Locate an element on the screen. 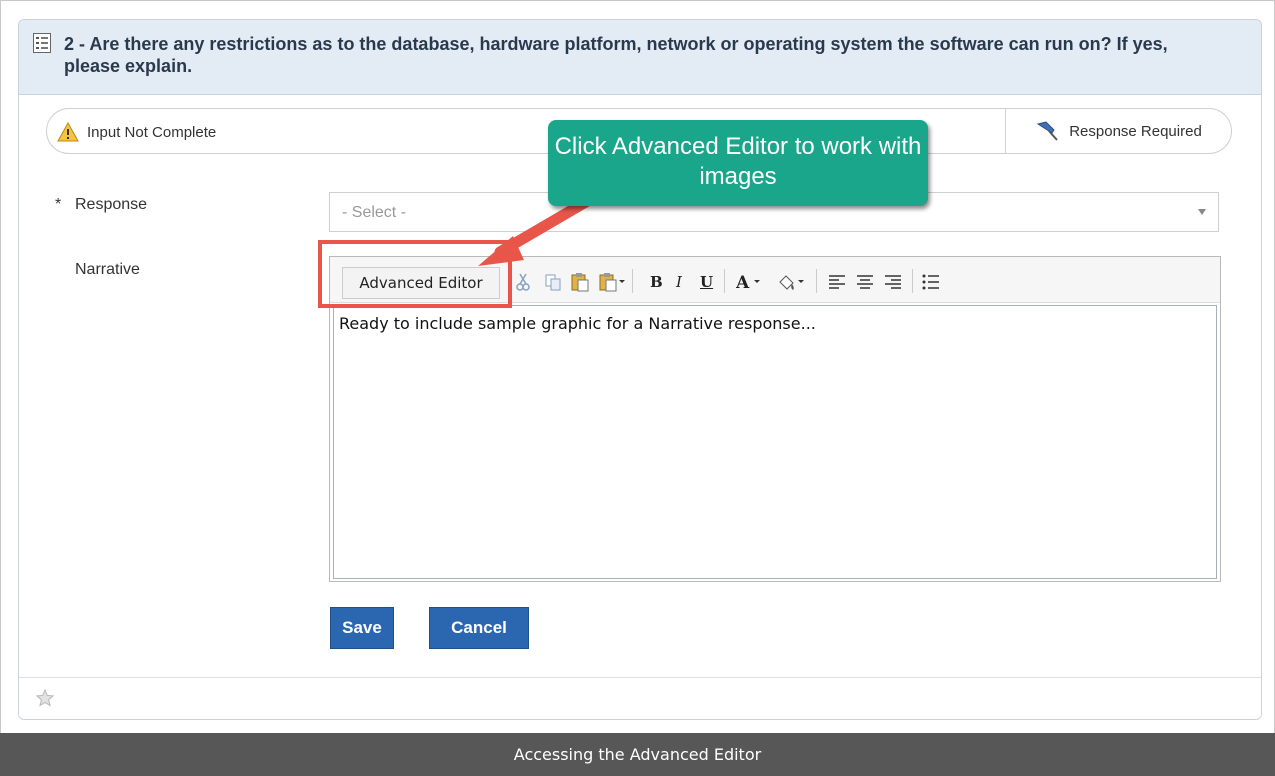  underline-icon: U is located at coordinates (706, 282).